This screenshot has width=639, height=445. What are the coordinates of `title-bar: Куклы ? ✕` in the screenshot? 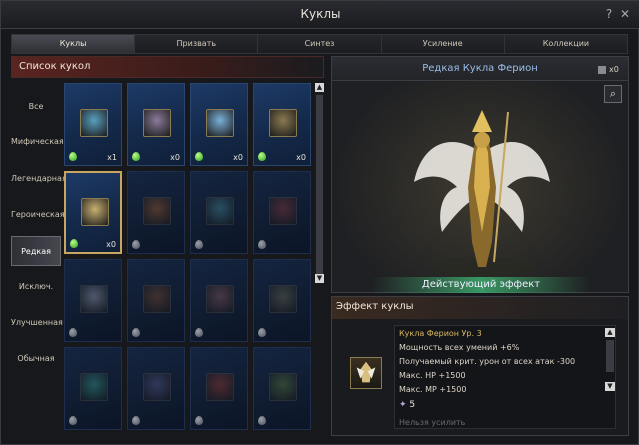 It's located at (320, 15).